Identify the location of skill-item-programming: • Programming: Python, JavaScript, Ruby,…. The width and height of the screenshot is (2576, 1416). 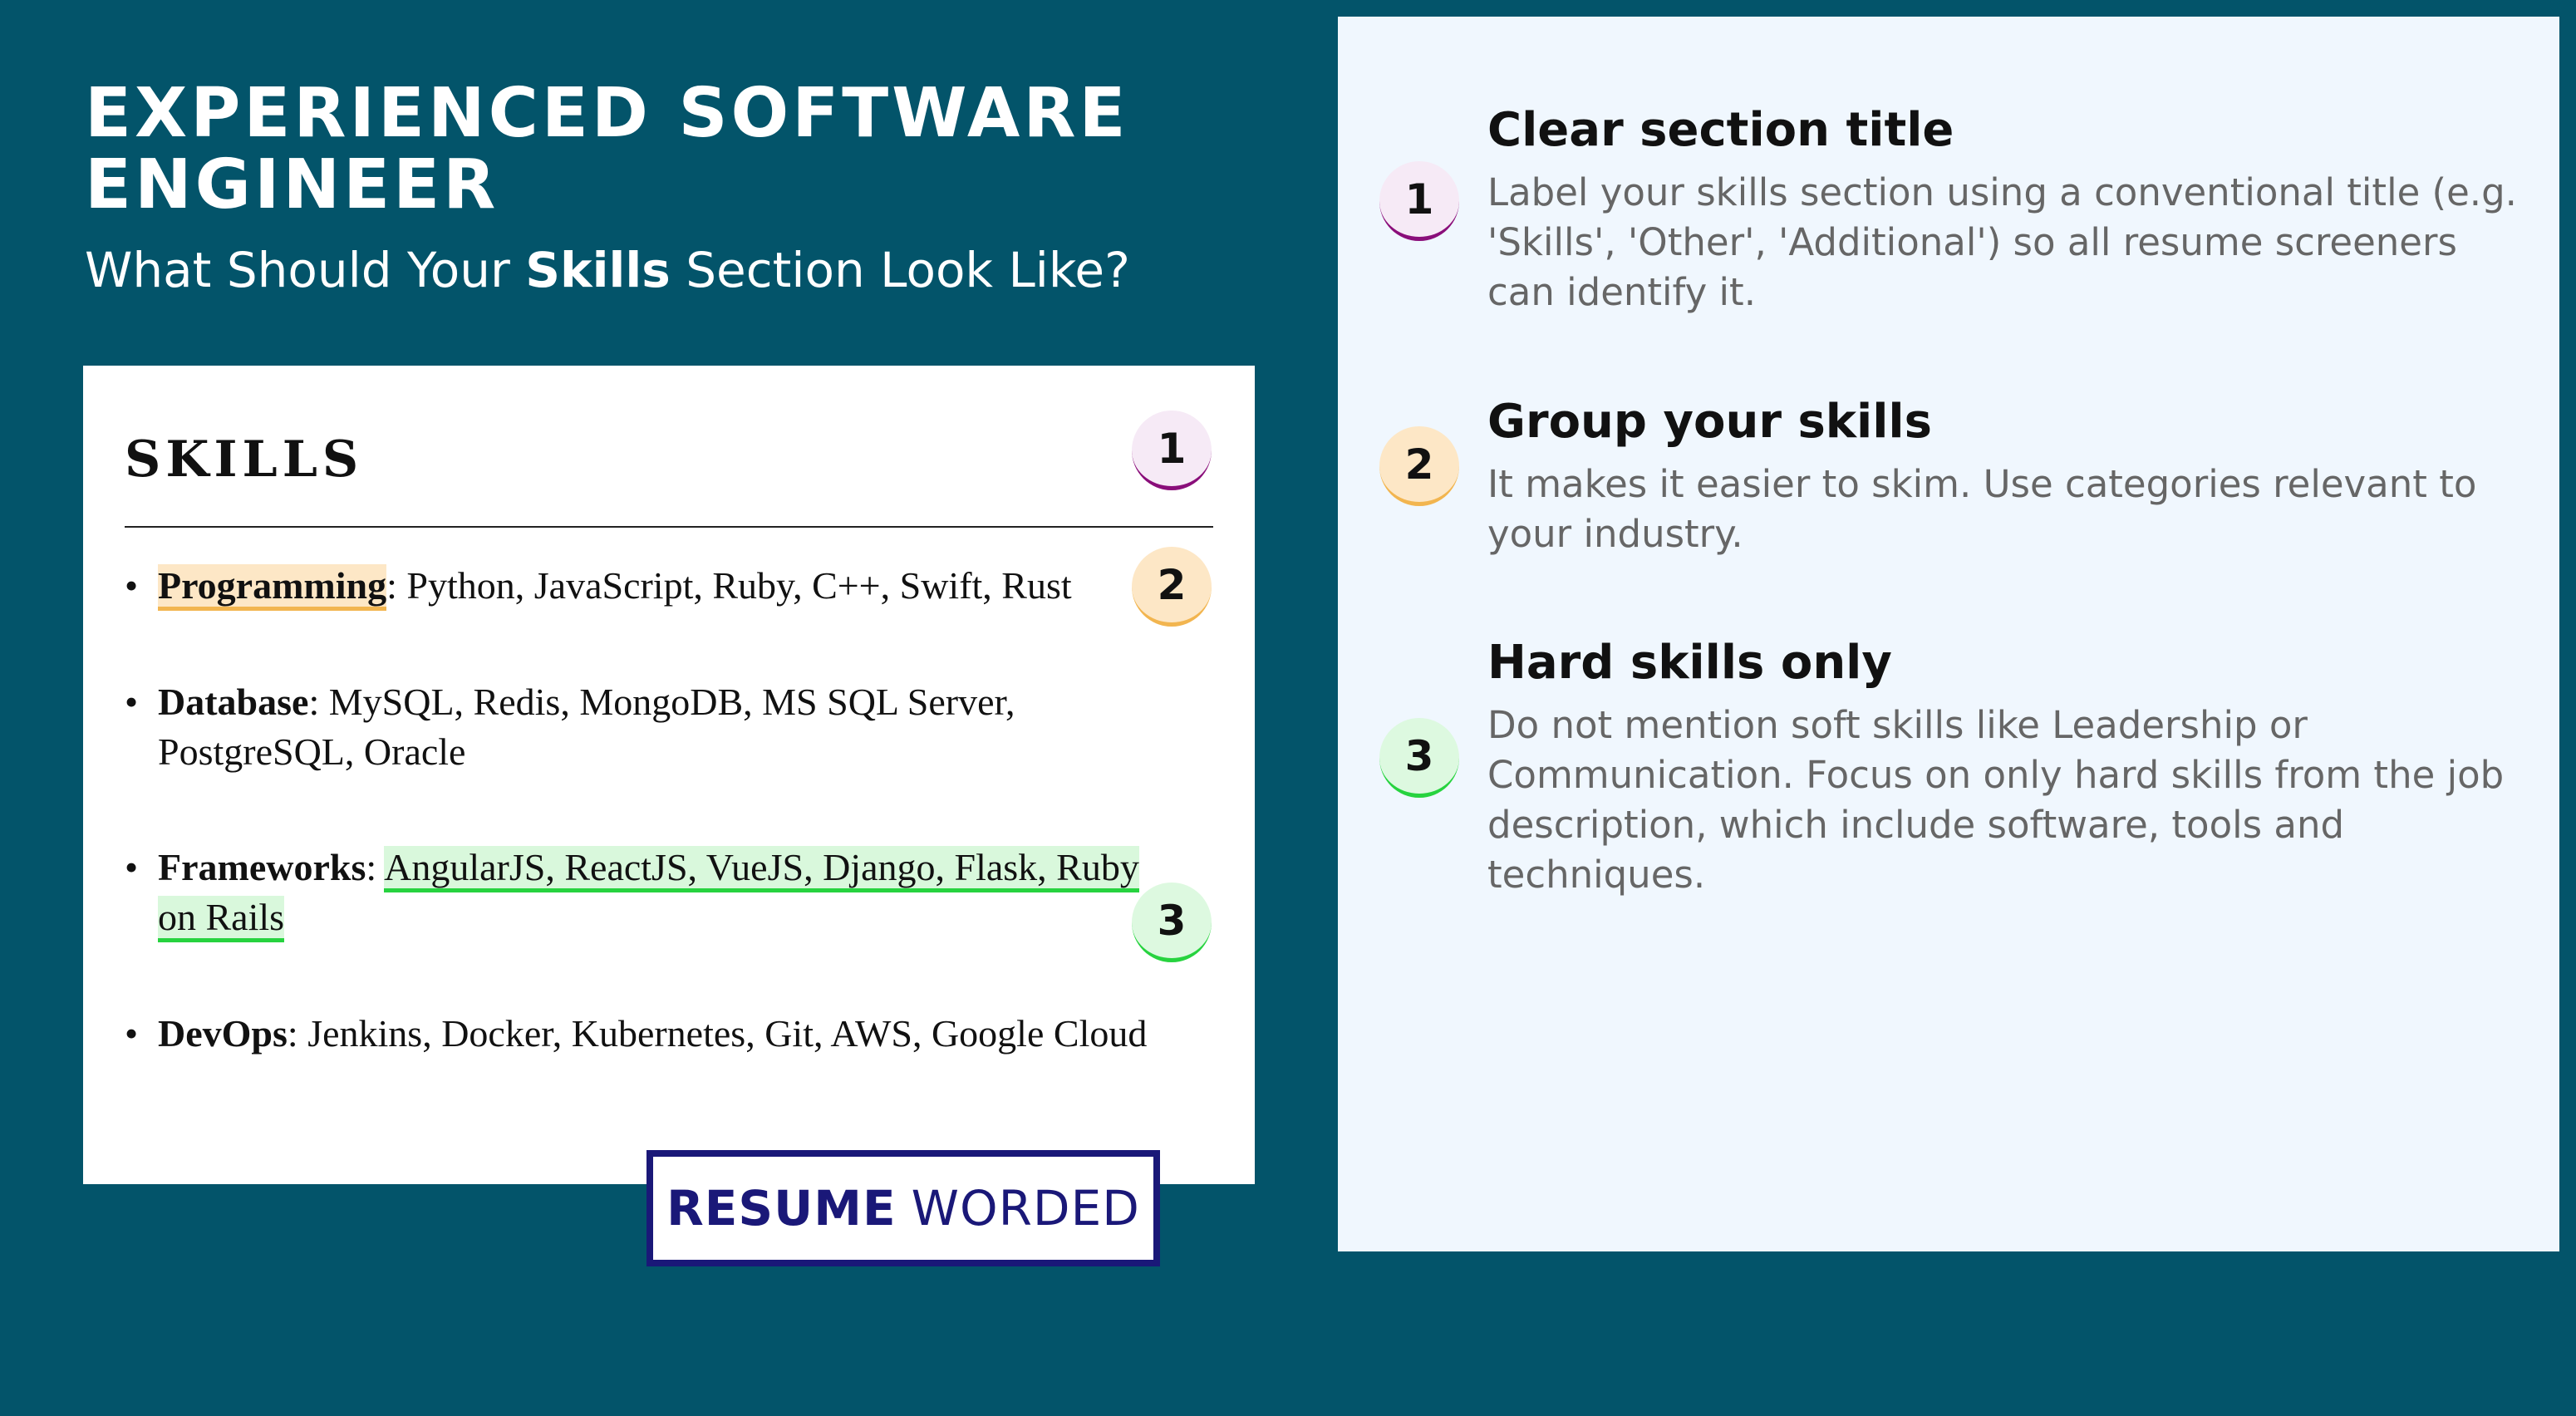
(640, 586).